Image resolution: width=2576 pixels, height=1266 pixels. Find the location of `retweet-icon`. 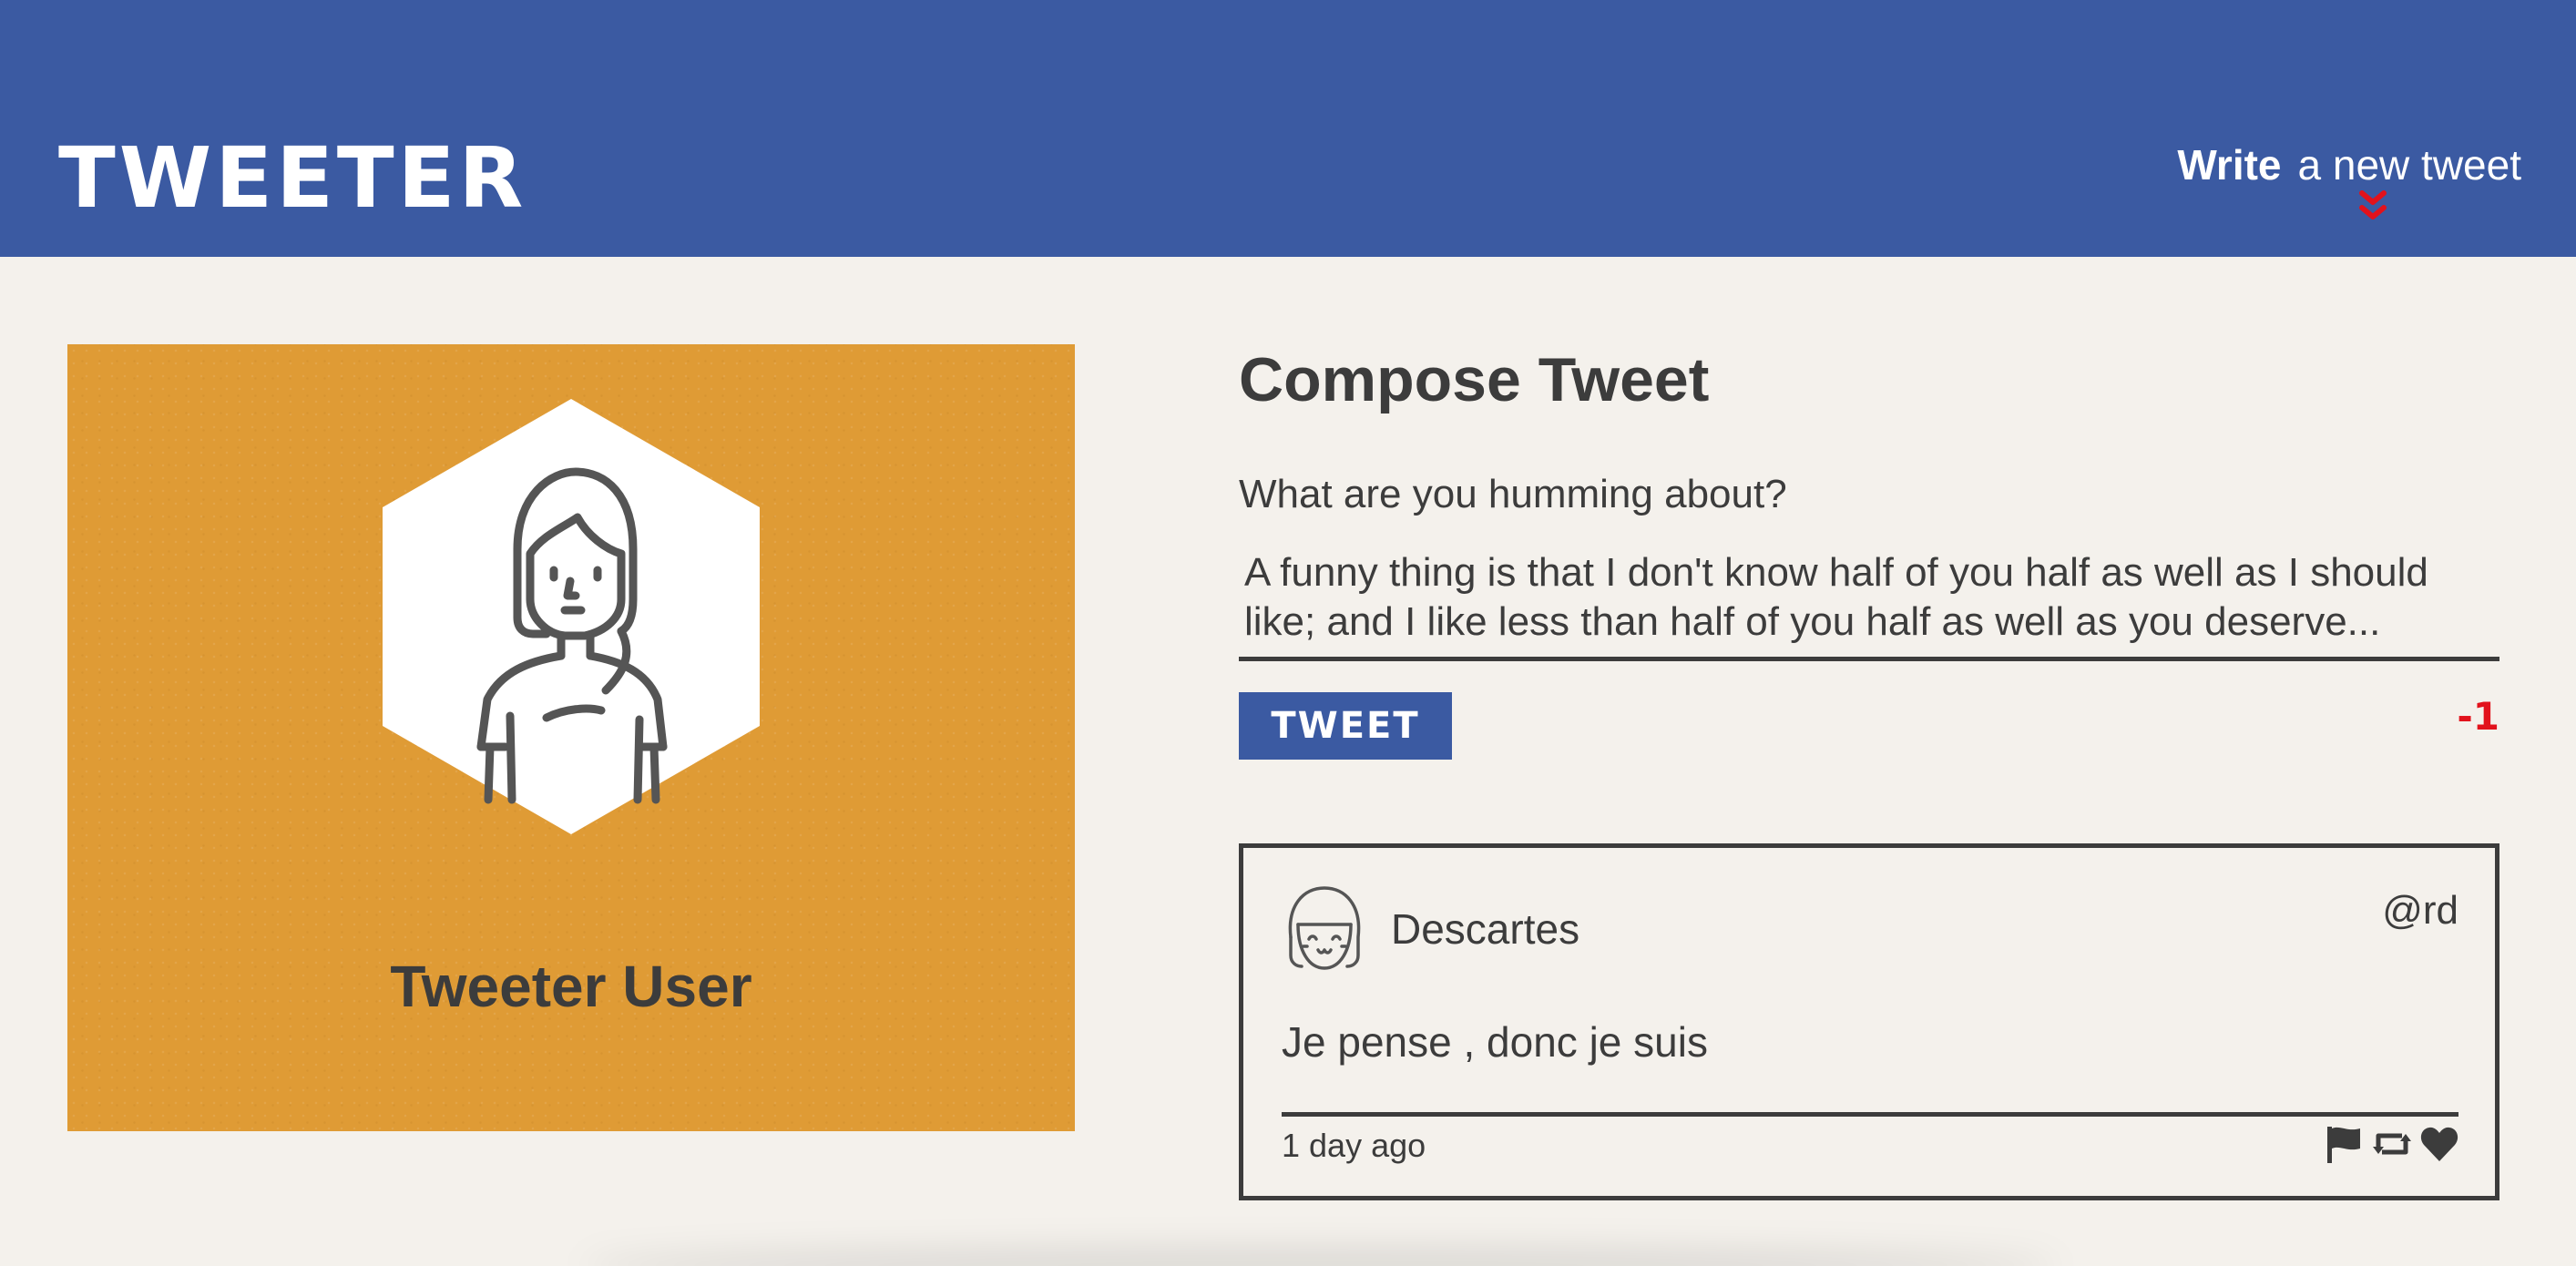

retweet-icon is located at coordinates (2392, 1144).